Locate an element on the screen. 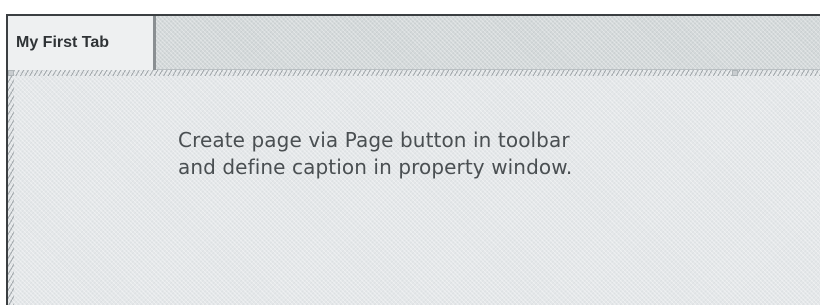 This screenshot has height=305, width=822. hint-line-2: and define caption in property window. is located at coordinates (375, 167).